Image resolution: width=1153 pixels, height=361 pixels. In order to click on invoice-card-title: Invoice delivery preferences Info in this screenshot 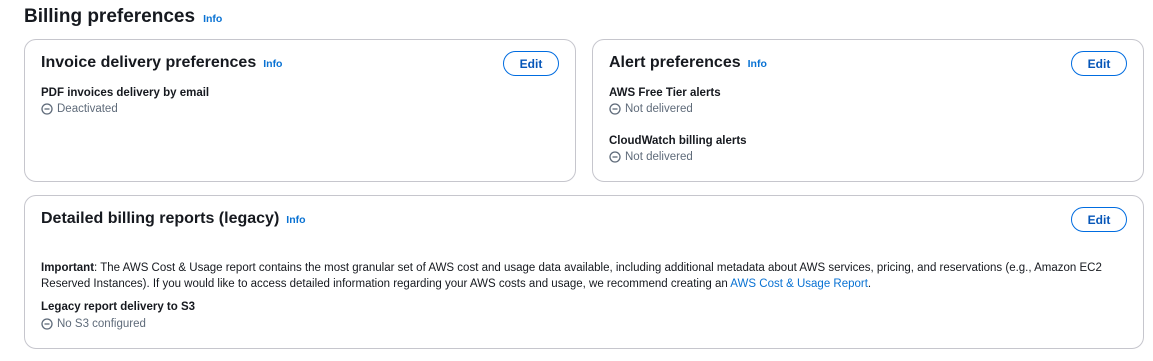, I will do `click(161, 63)`.